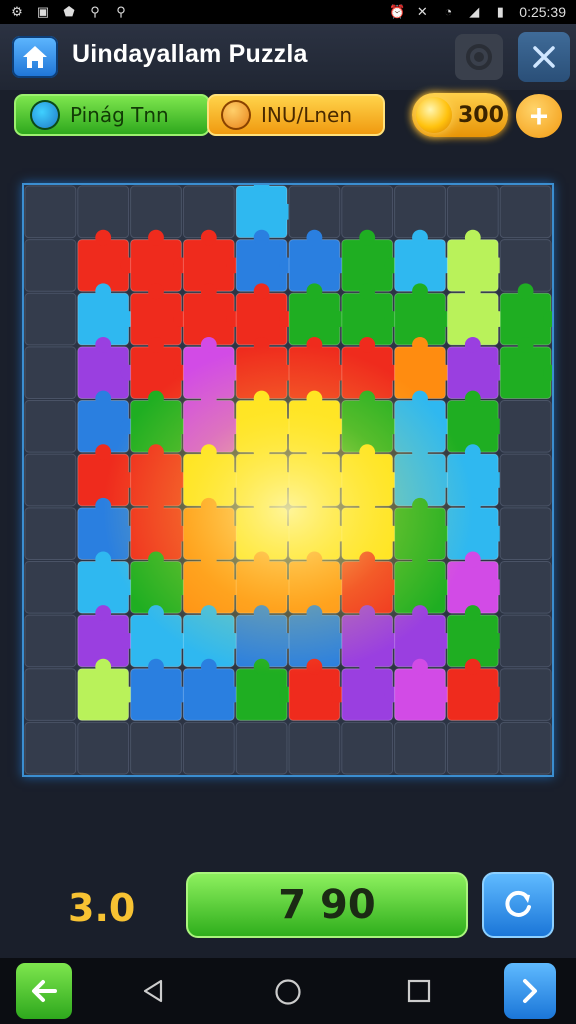 The width and height of the screenshot is (576, 1024). I want to click on signal-icon: ◢, so click(474, 11).